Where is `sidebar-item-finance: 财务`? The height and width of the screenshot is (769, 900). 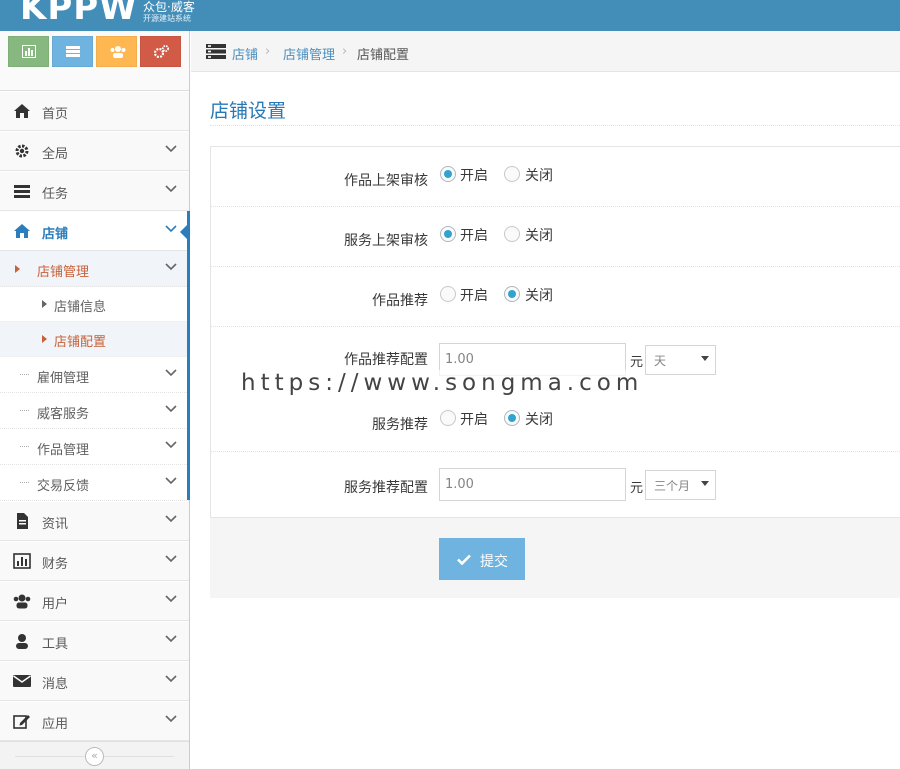
sidebar-item-finance: 财务 is located at coordinates (94, 561).